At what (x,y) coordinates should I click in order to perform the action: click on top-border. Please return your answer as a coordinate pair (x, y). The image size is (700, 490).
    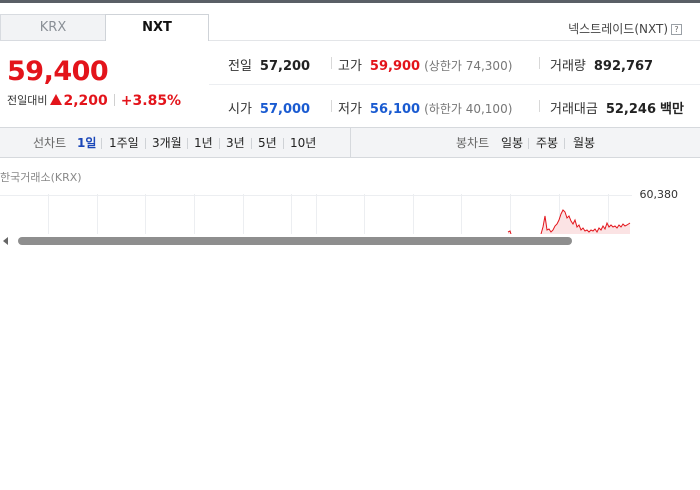
    Looking at the image, I should click on (350, 1).